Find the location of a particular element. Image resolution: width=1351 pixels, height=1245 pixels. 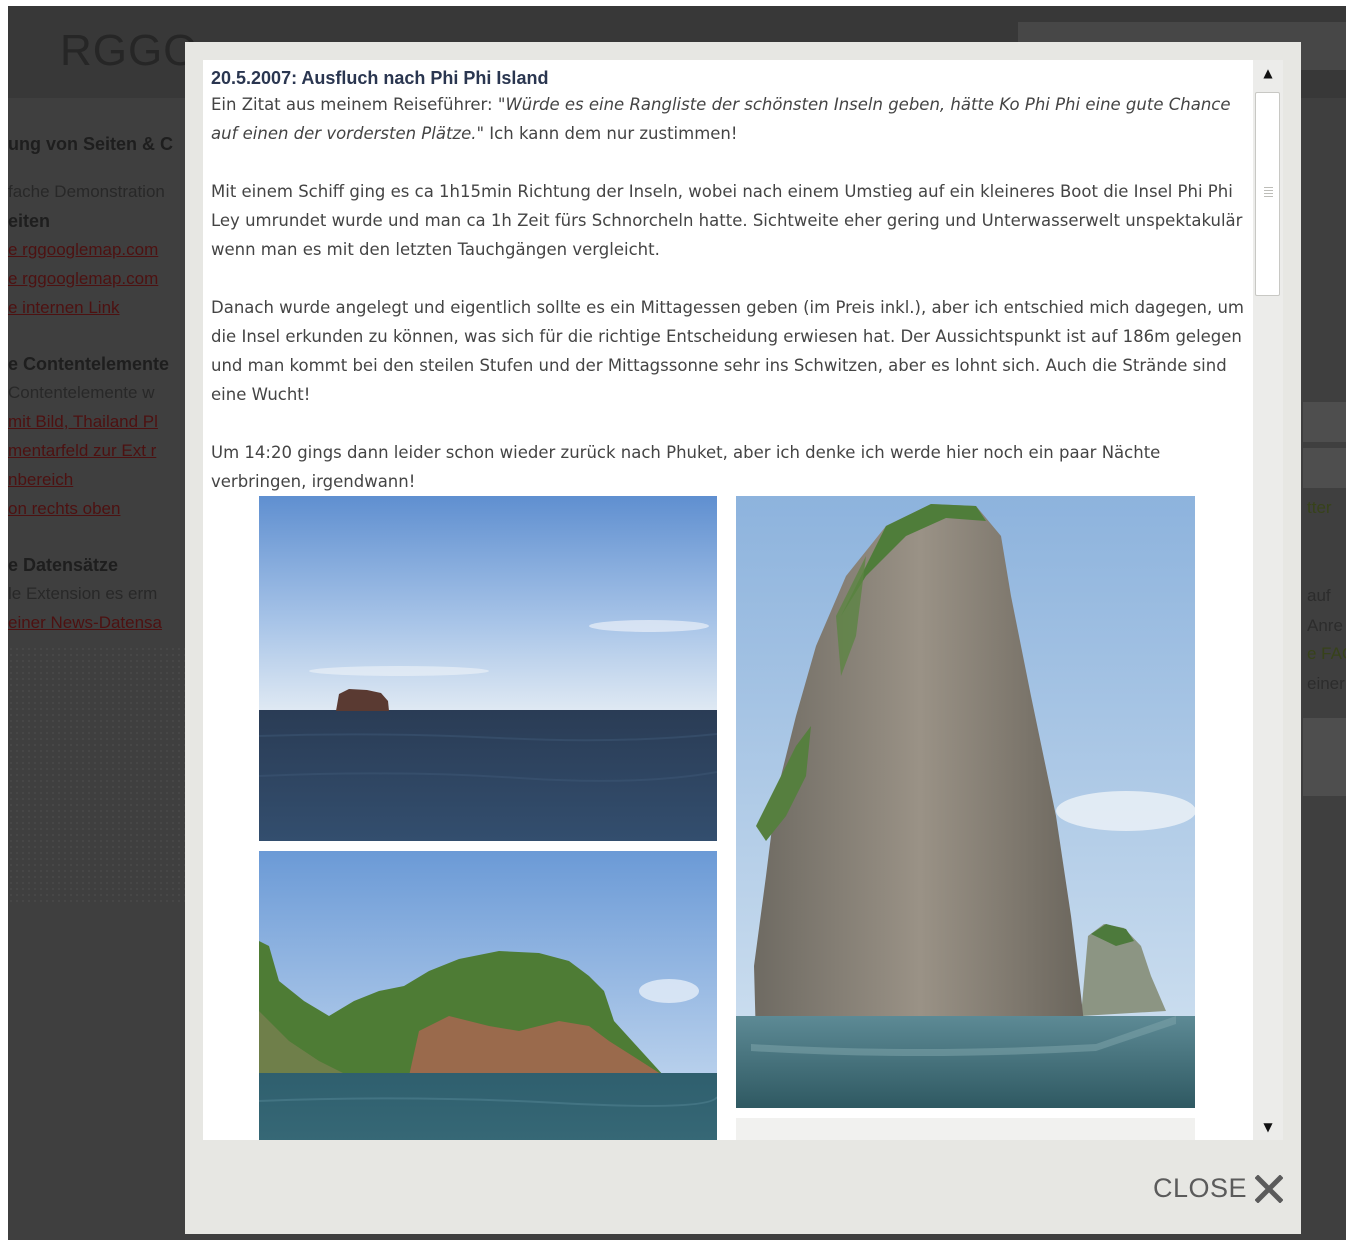

scroll-up-arrow-icon: ▲ is located at coordinates (1268, 73).